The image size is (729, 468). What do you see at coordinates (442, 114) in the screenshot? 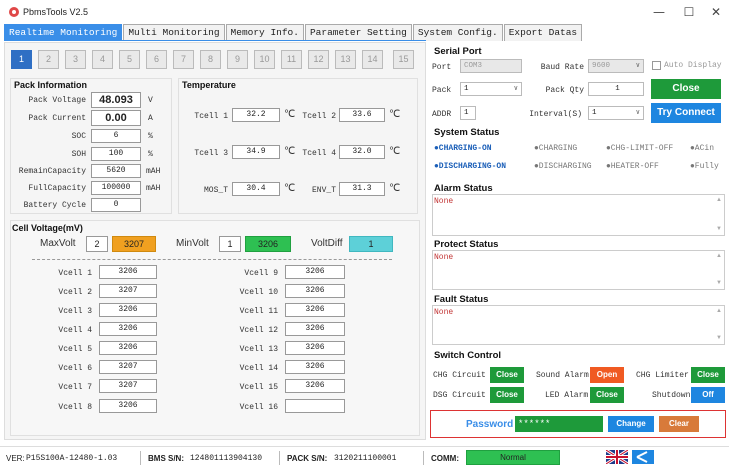
I see `addr-label: ADDR` at bounding box center [442, 114].